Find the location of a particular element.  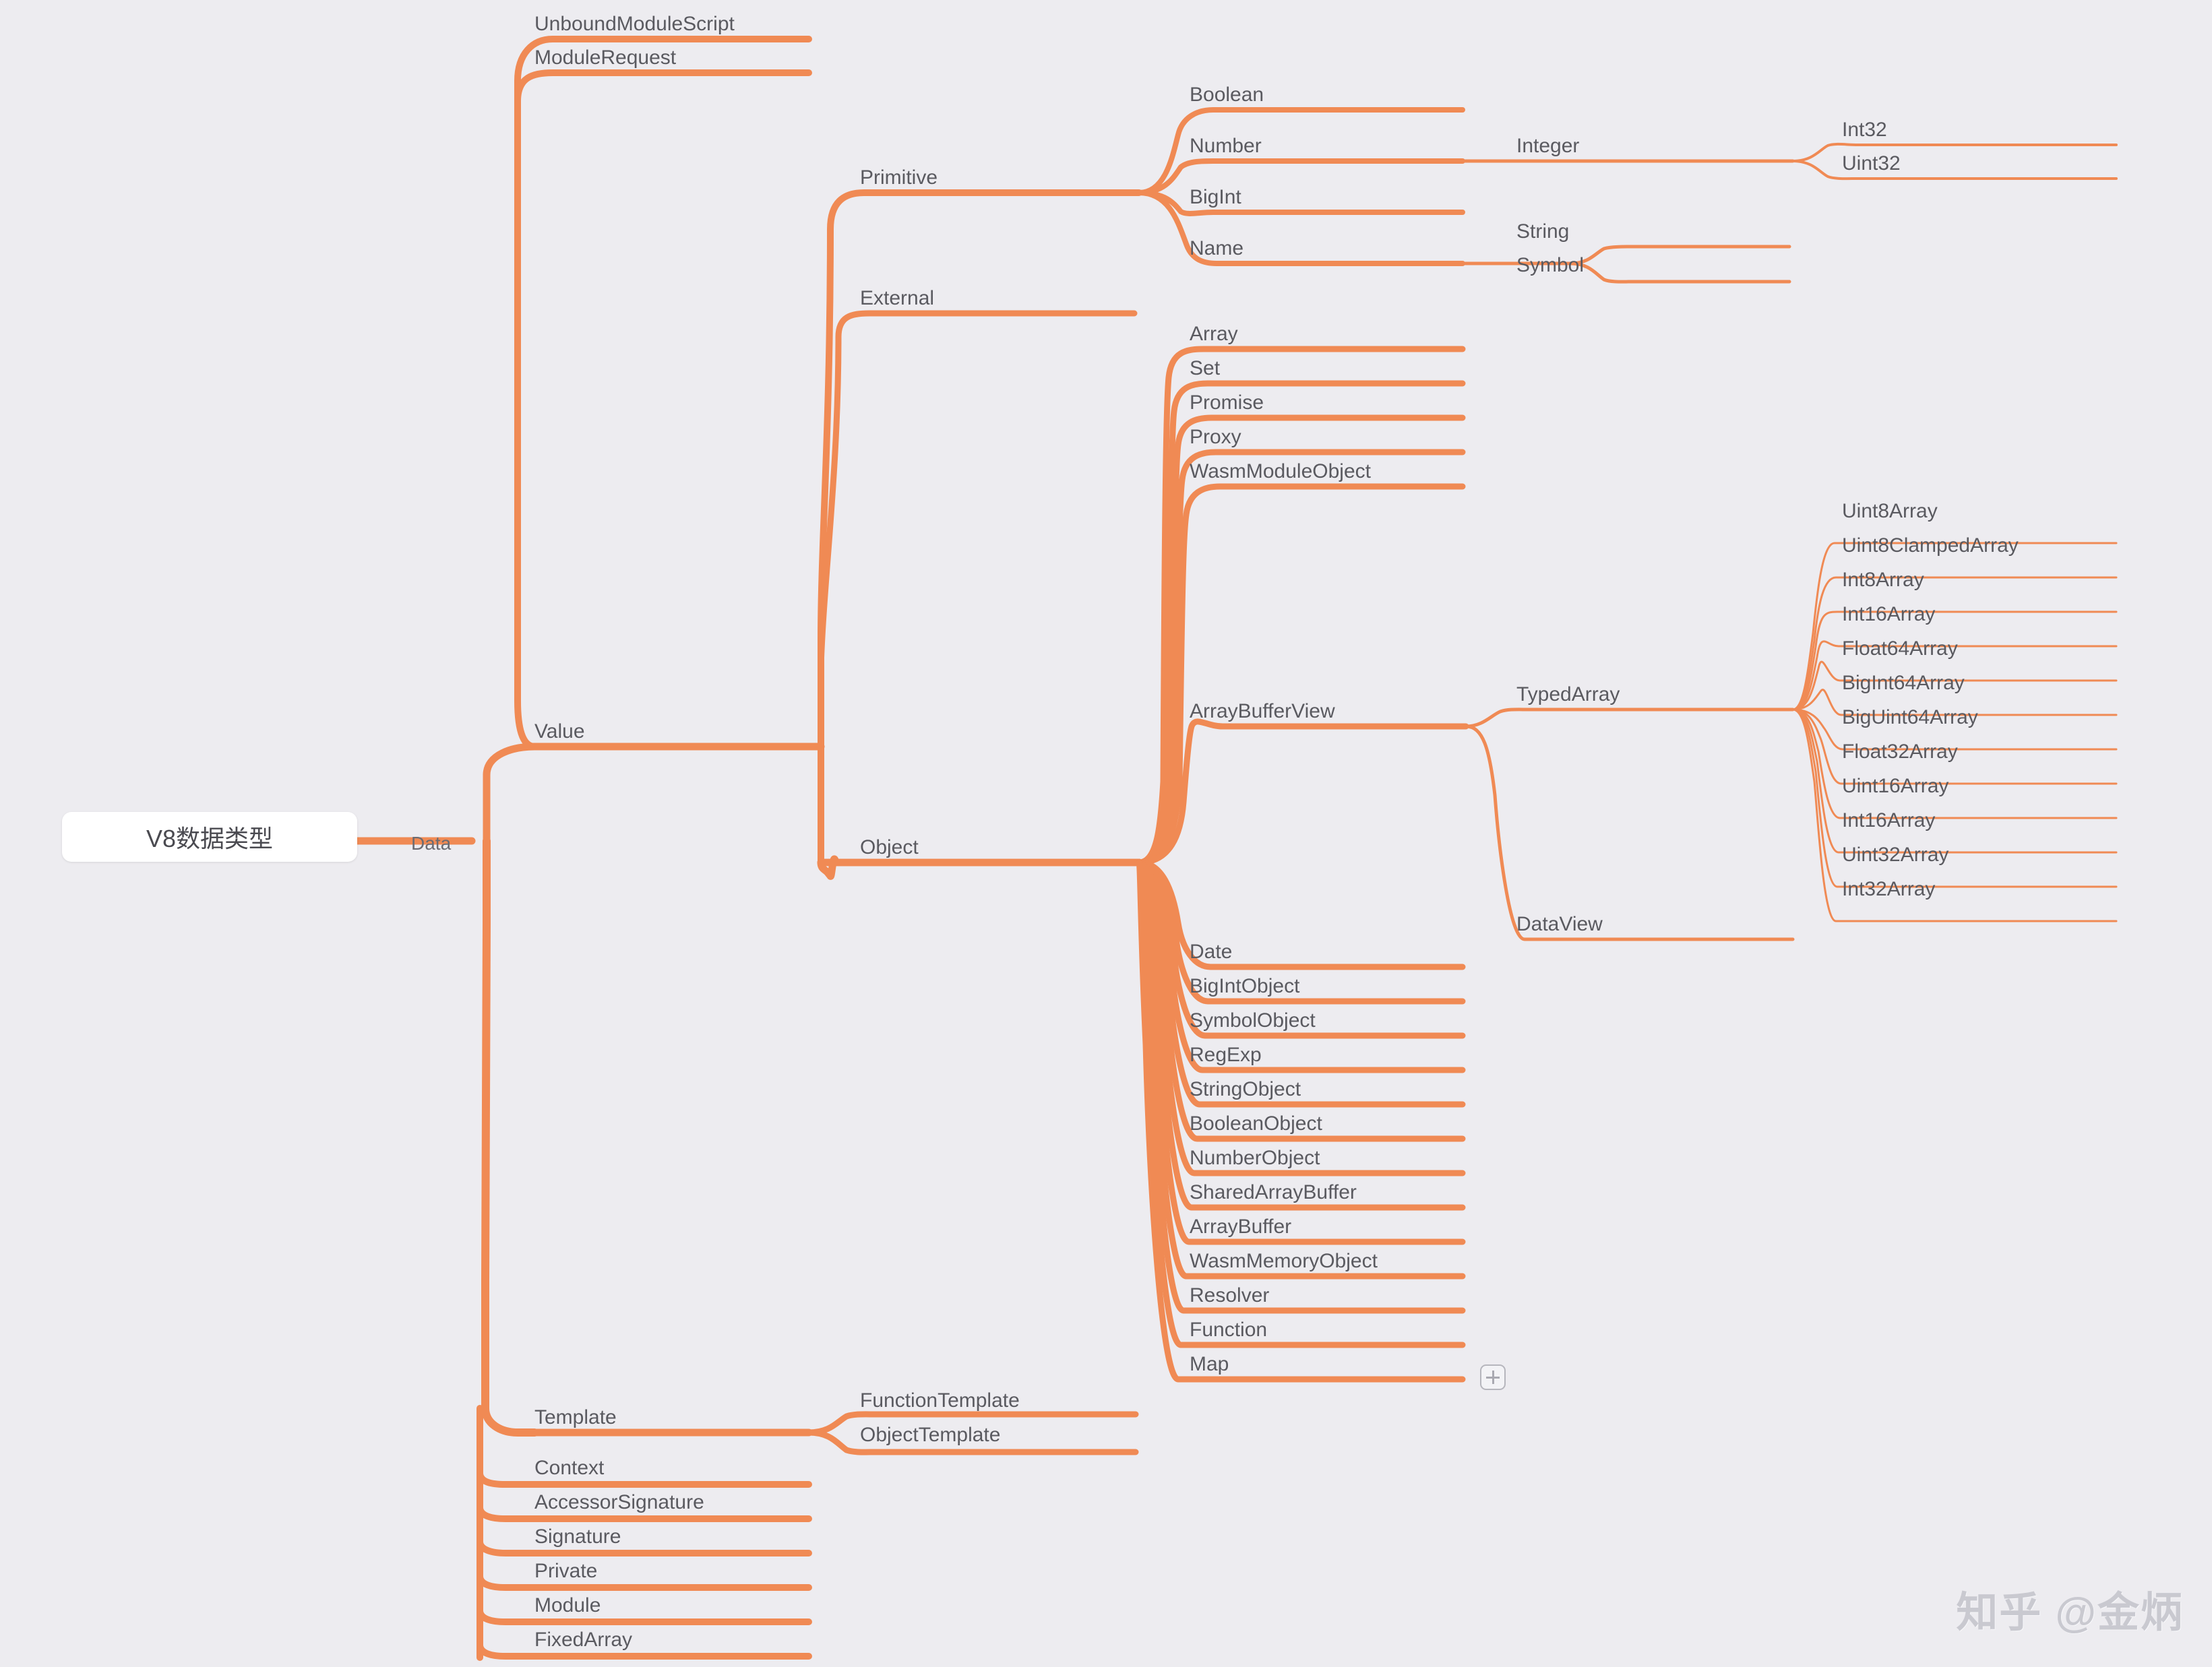

watermark: 知乎 @金炳 is located at coordinates (2070, 1613).